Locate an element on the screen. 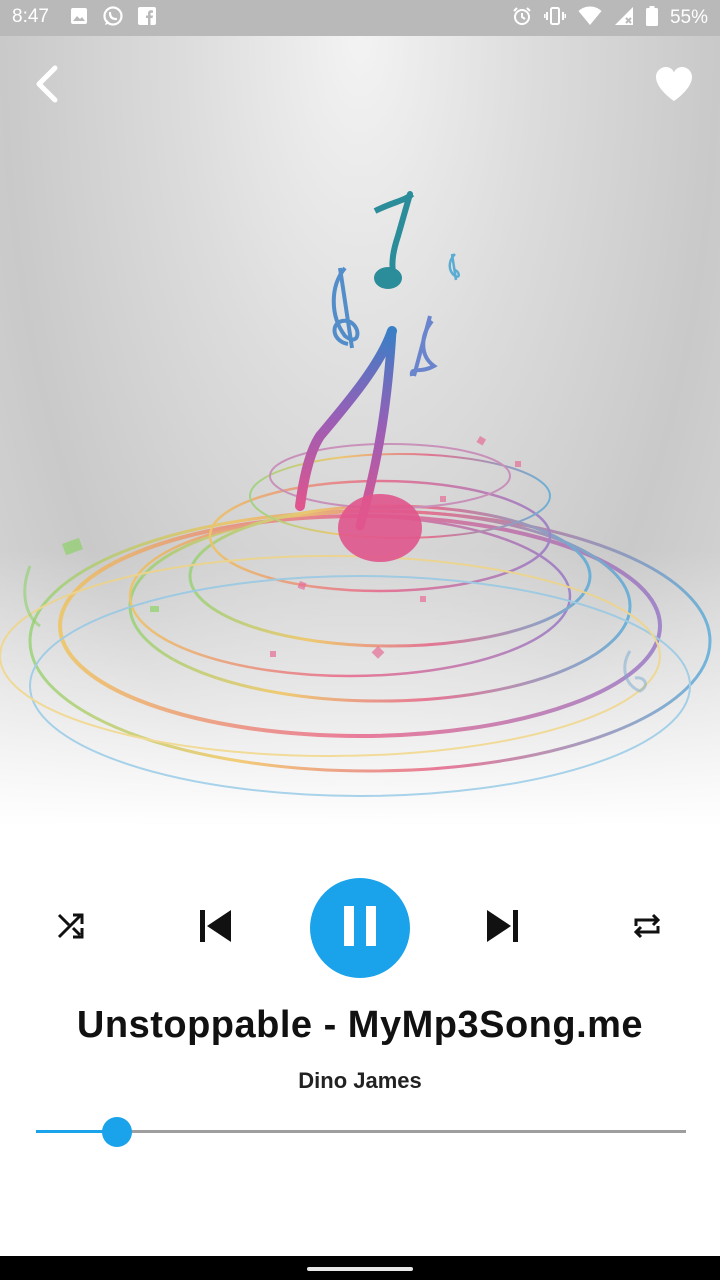  shuffle-button is located at coordinates (71, 928).